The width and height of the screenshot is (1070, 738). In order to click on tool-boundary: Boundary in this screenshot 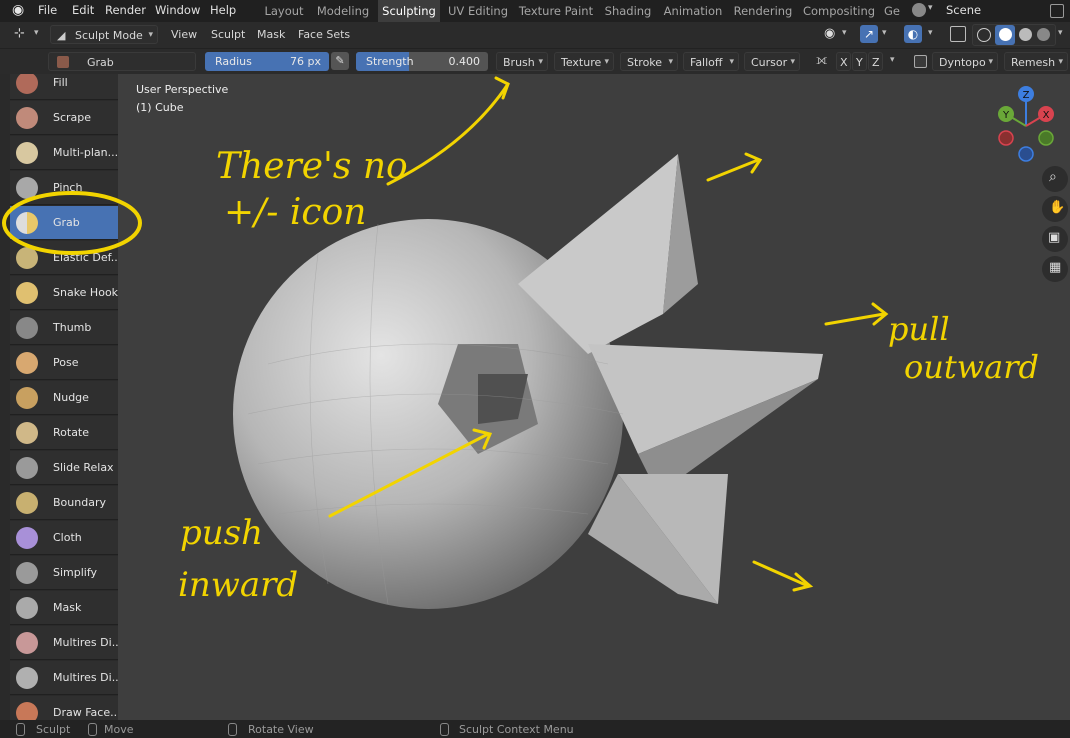, I will do `click(64, 503)`.